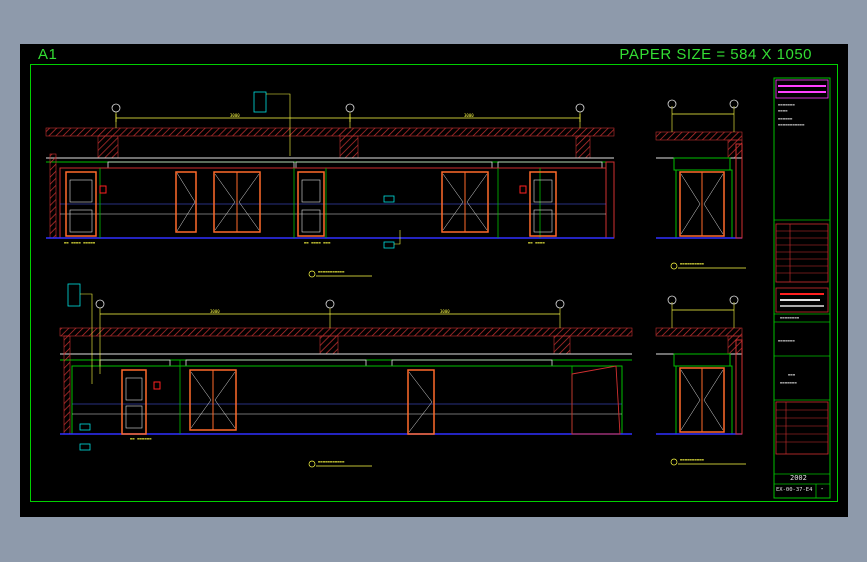  I want to click on sheet-mark: -, so click(822, 489).